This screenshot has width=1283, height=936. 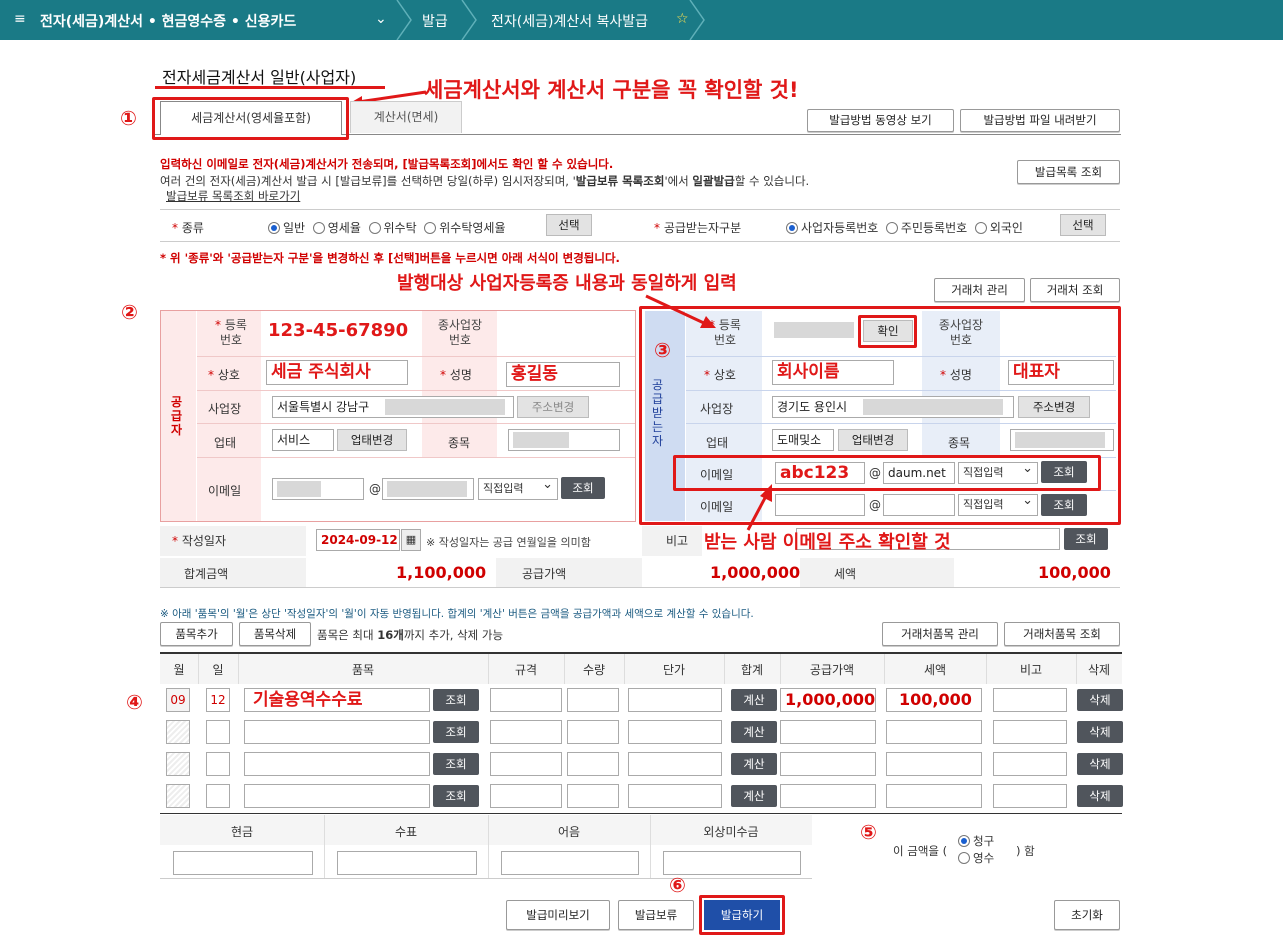 What do you see at coordinates (564, 669) in the screenshot?
I see `col-divider` at bounding box center [564, 669].